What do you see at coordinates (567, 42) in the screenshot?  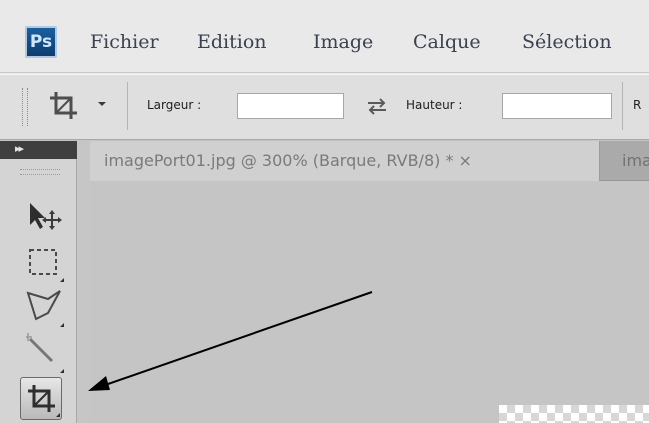 I see `menu-selection: Sélection` at bounding box center [567, 42].